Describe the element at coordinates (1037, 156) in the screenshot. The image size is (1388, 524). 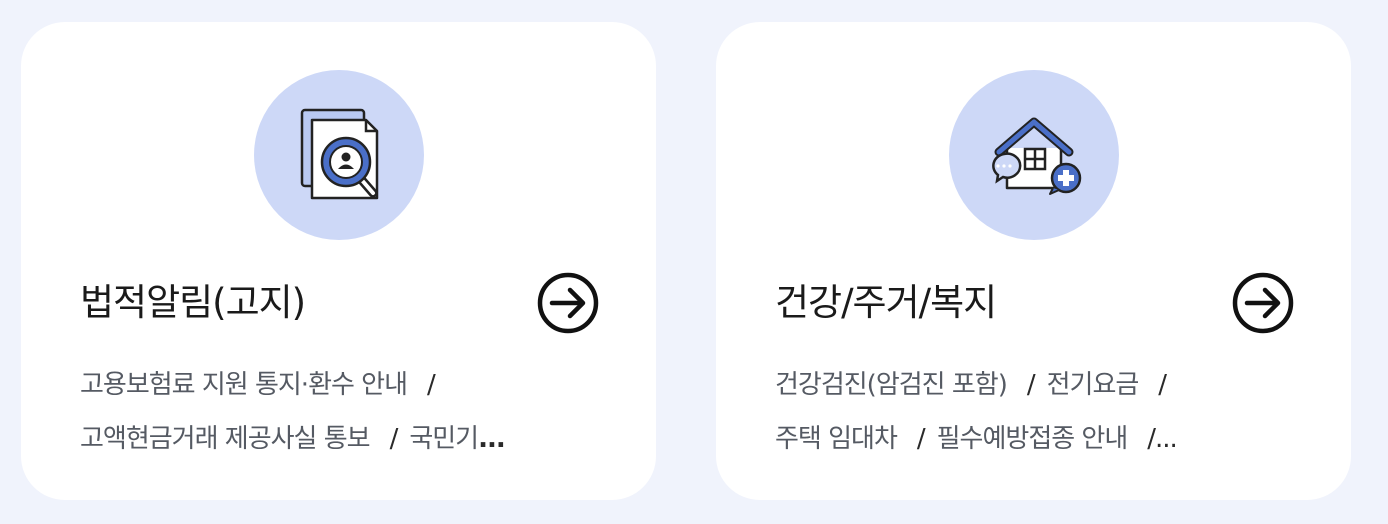
I see `house-care-icon` at that location.